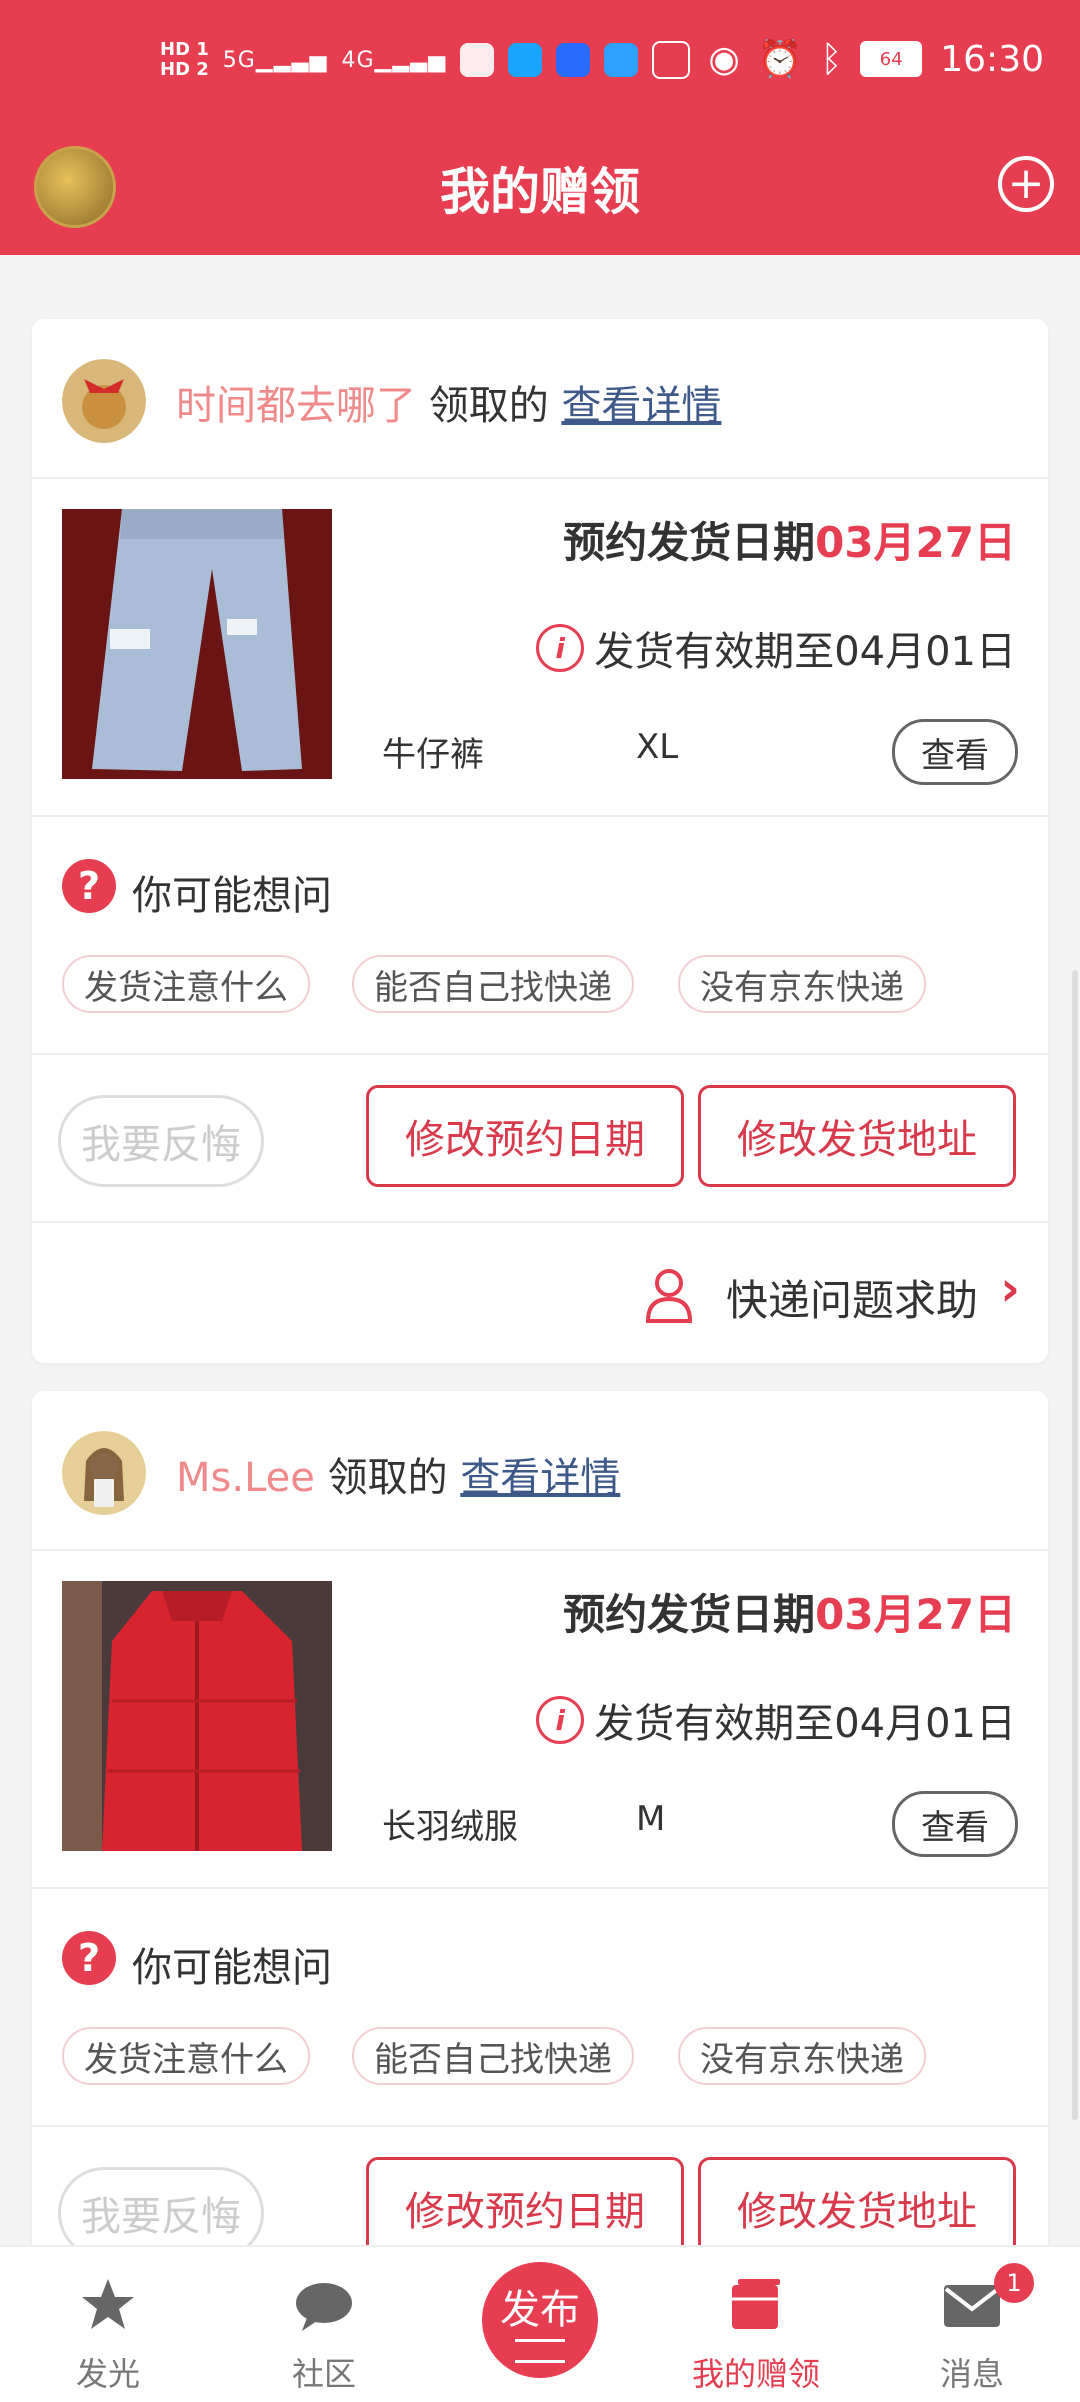  I want to click on item-photo-down-coat, so click(197, 1716).